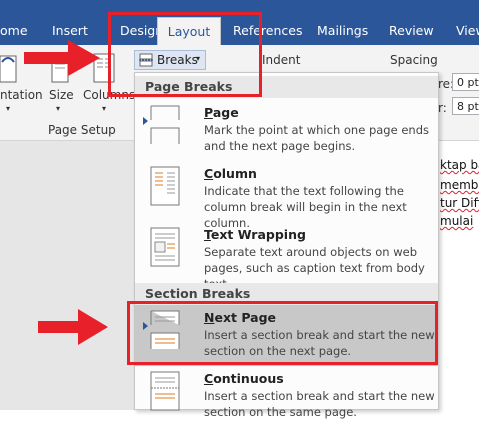 The width and height of the screenshot is (479, 427). I want to click on page-setup-group-label: Page Setup, so click(82, 130).